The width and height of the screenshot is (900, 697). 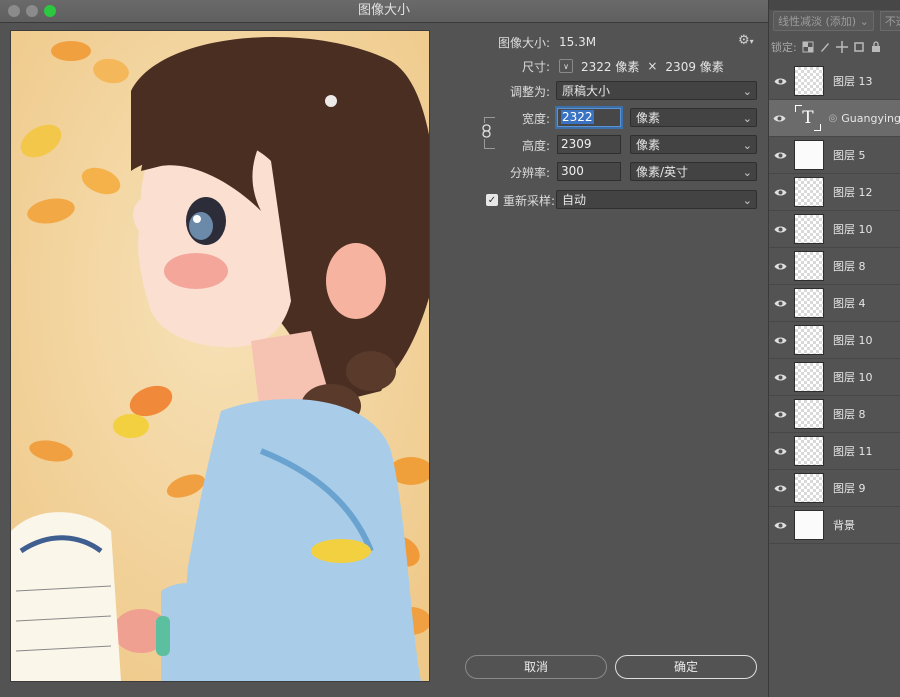 What do you see at coordinates (536, 667) in the screenshot?
I see `cancel-button: 取消` at bounding box center [536, 667].